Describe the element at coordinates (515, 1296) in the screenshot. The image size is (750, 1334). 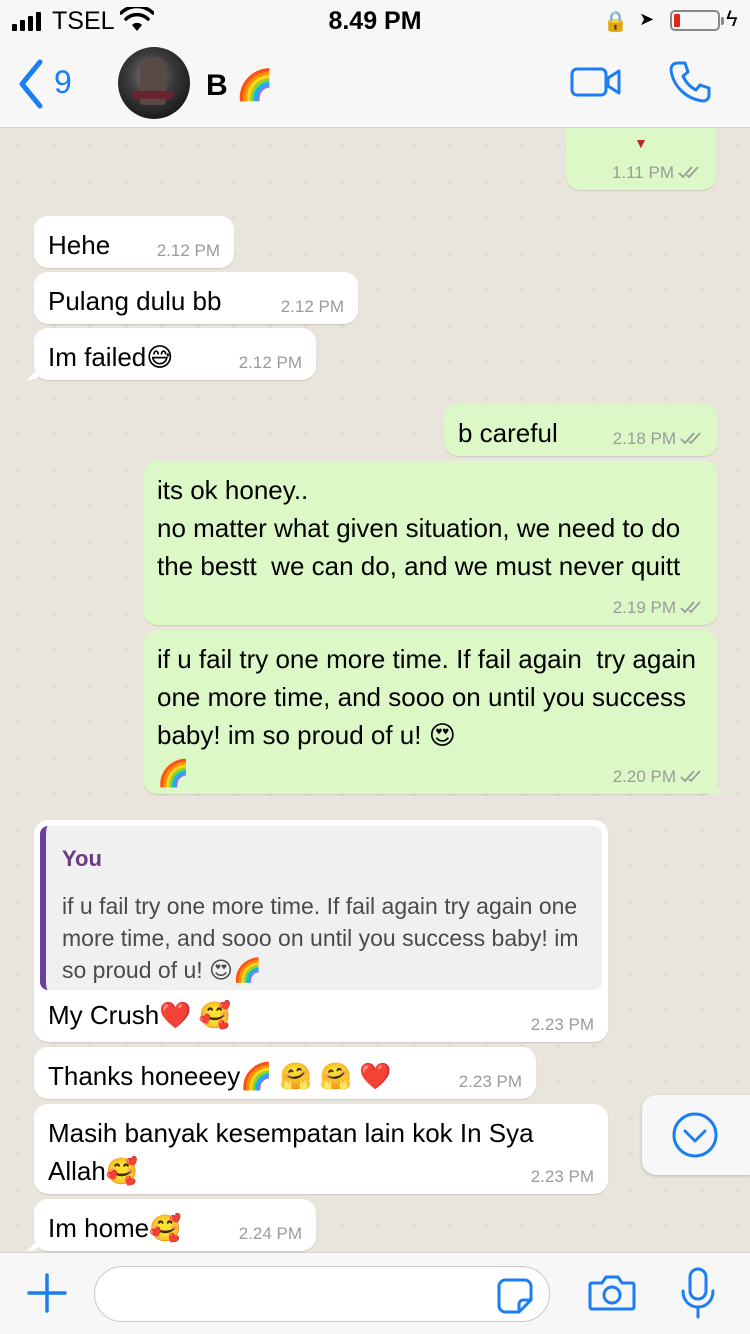
I see `sticker-icon` at that location.